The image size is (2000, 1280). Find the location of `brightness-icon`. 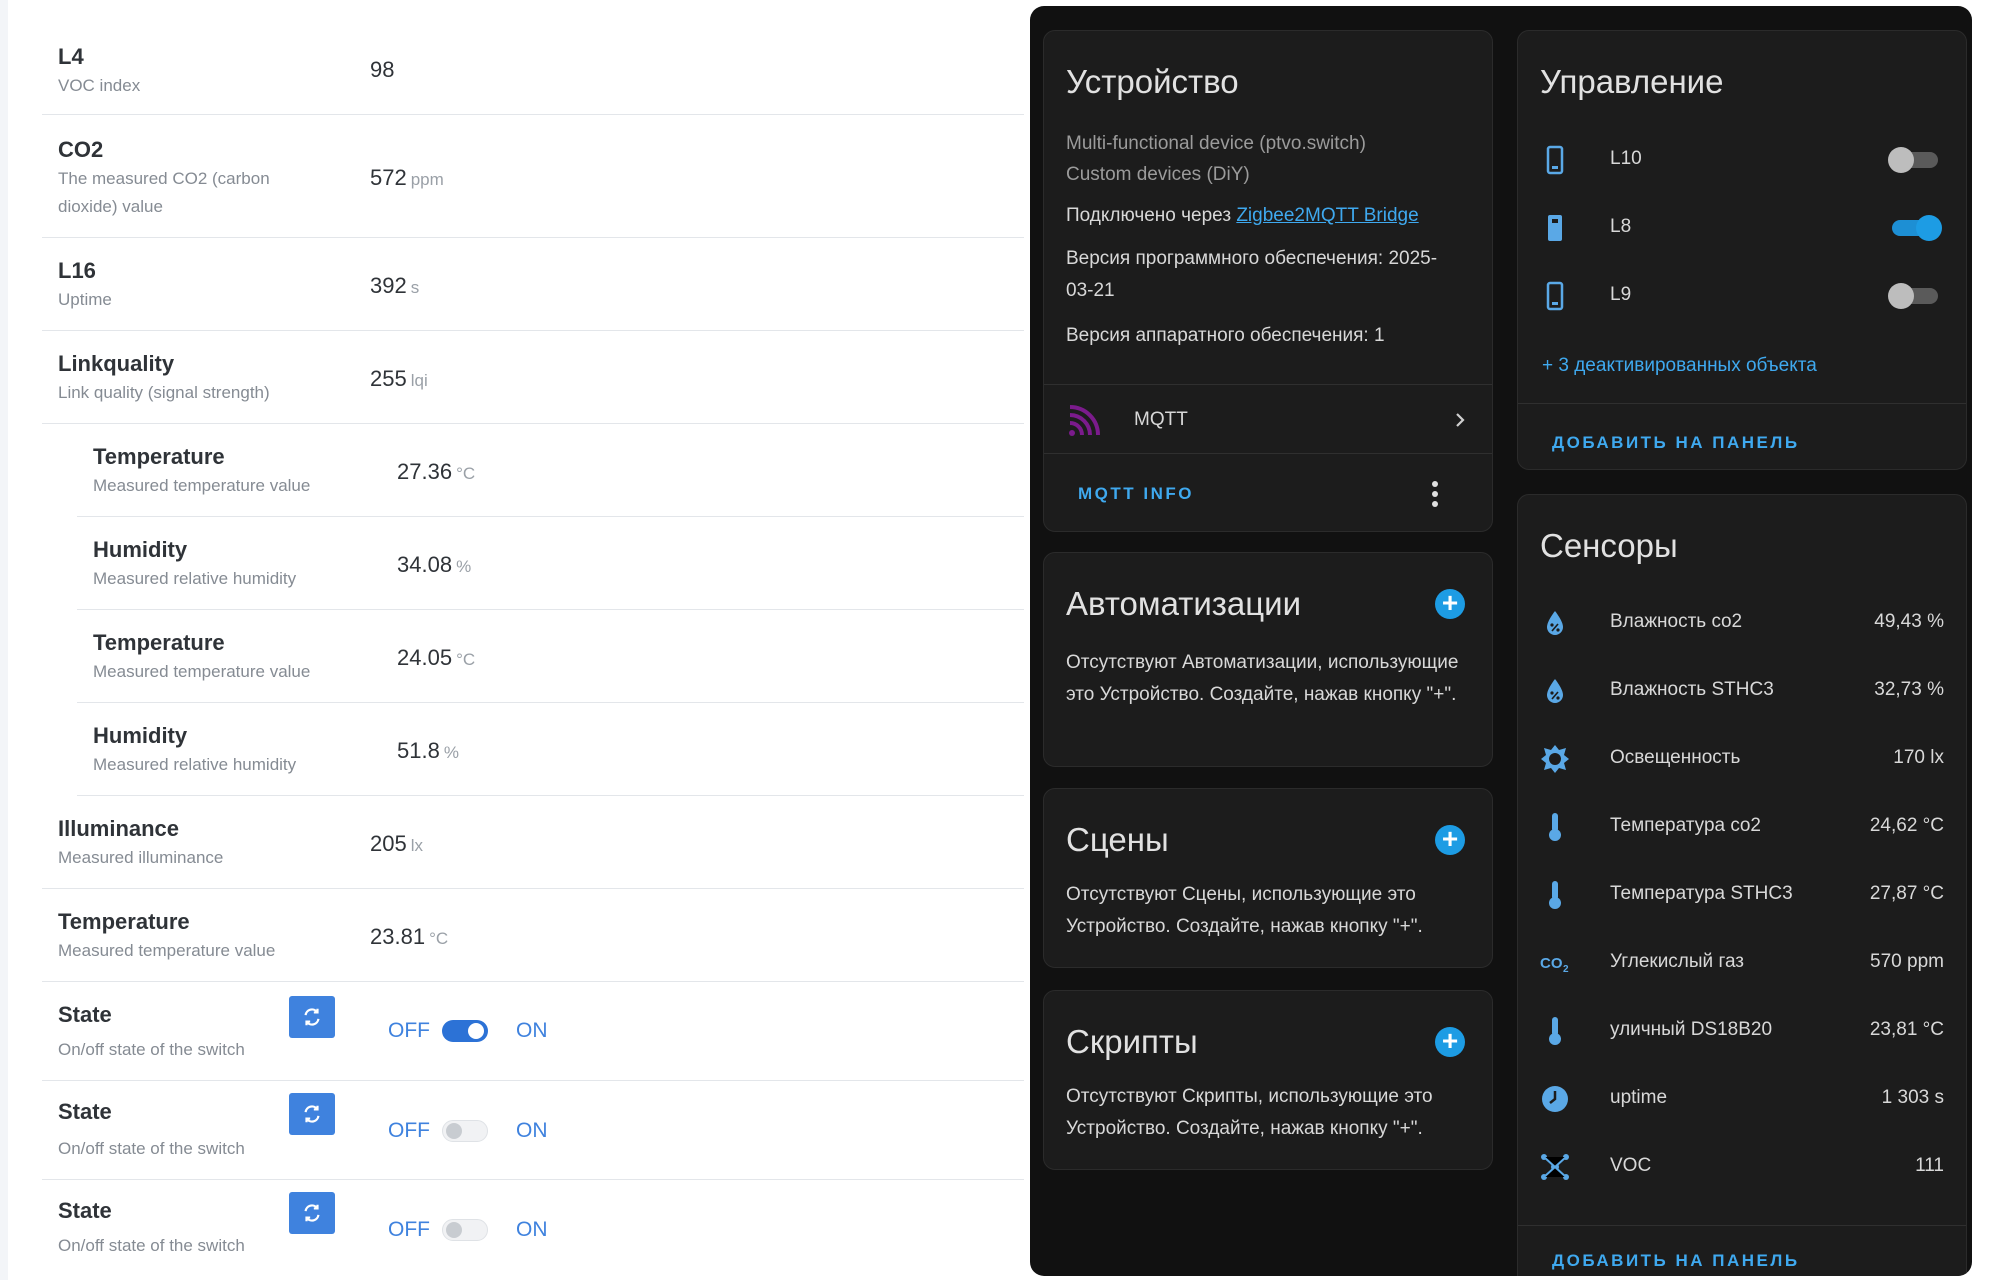

brightness-icon is located at coordinates (1555, 759).